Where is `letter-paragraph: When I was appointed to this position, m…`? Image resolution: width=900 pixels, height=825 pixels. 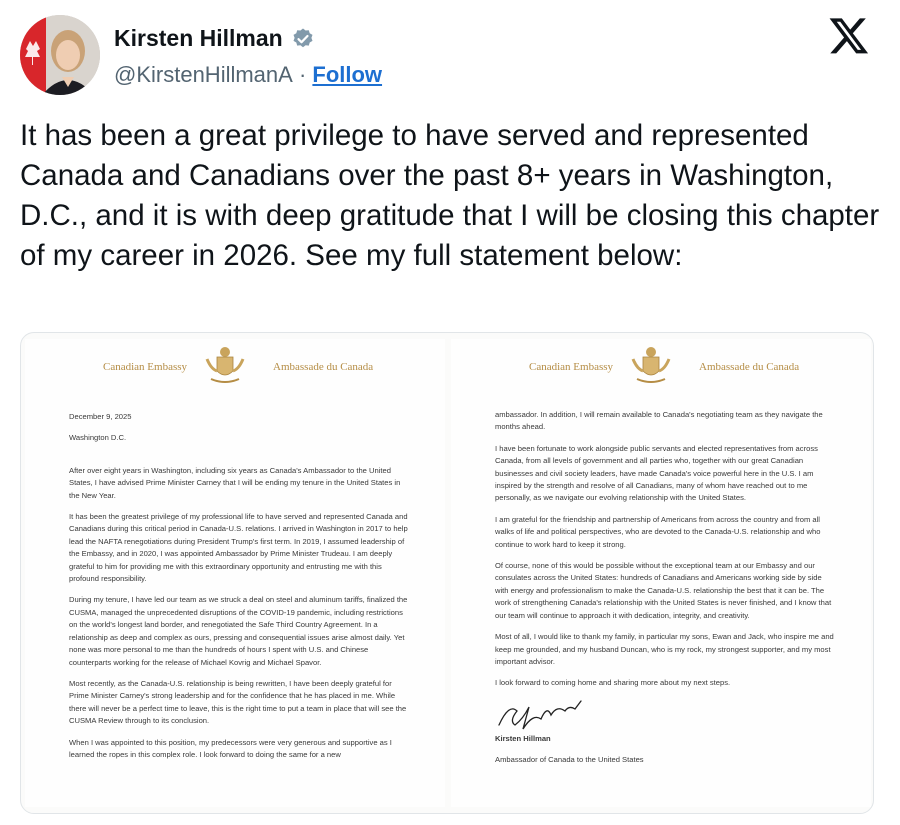 letter-paragraph: When I was appointed to this position, m… is located at coordinates (230, 748).